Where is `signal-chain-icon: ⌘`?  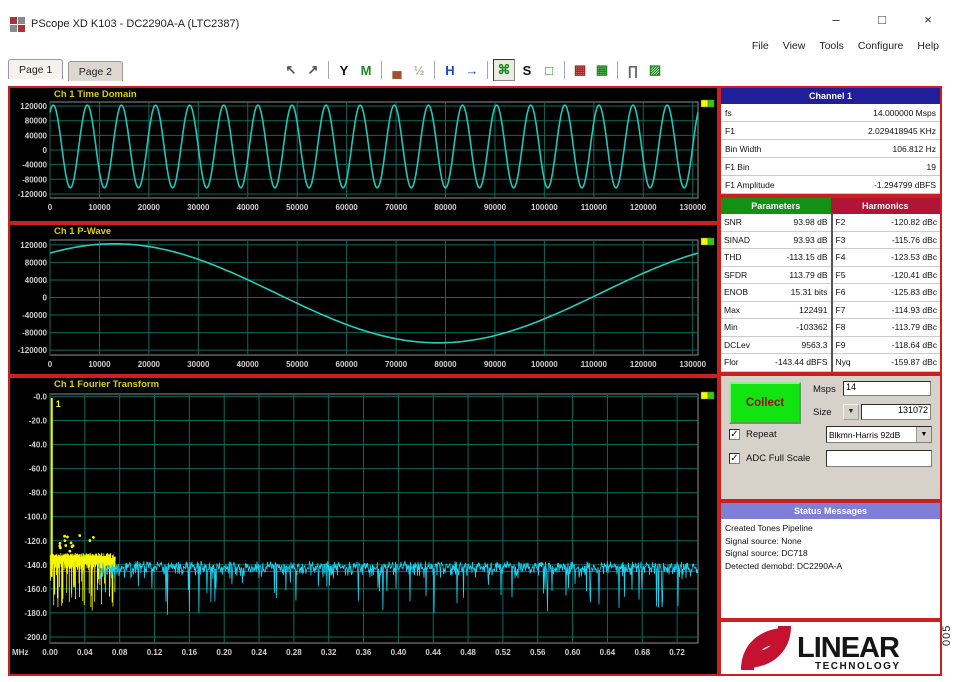 signal-chain-icon: ⌘ is located at coordinates (504, 70).